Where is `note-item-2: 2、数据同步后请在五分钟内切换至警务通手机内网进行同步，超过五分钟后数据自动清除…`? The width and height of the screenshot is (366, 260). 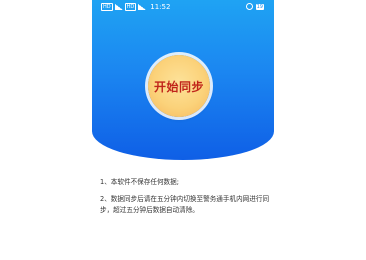 note-item-2: 2、数据同步后请在五分钟内切换至警务通手机内网进行同步，超过五分钟后数据自动清除… is located at coordinates (185, 204).